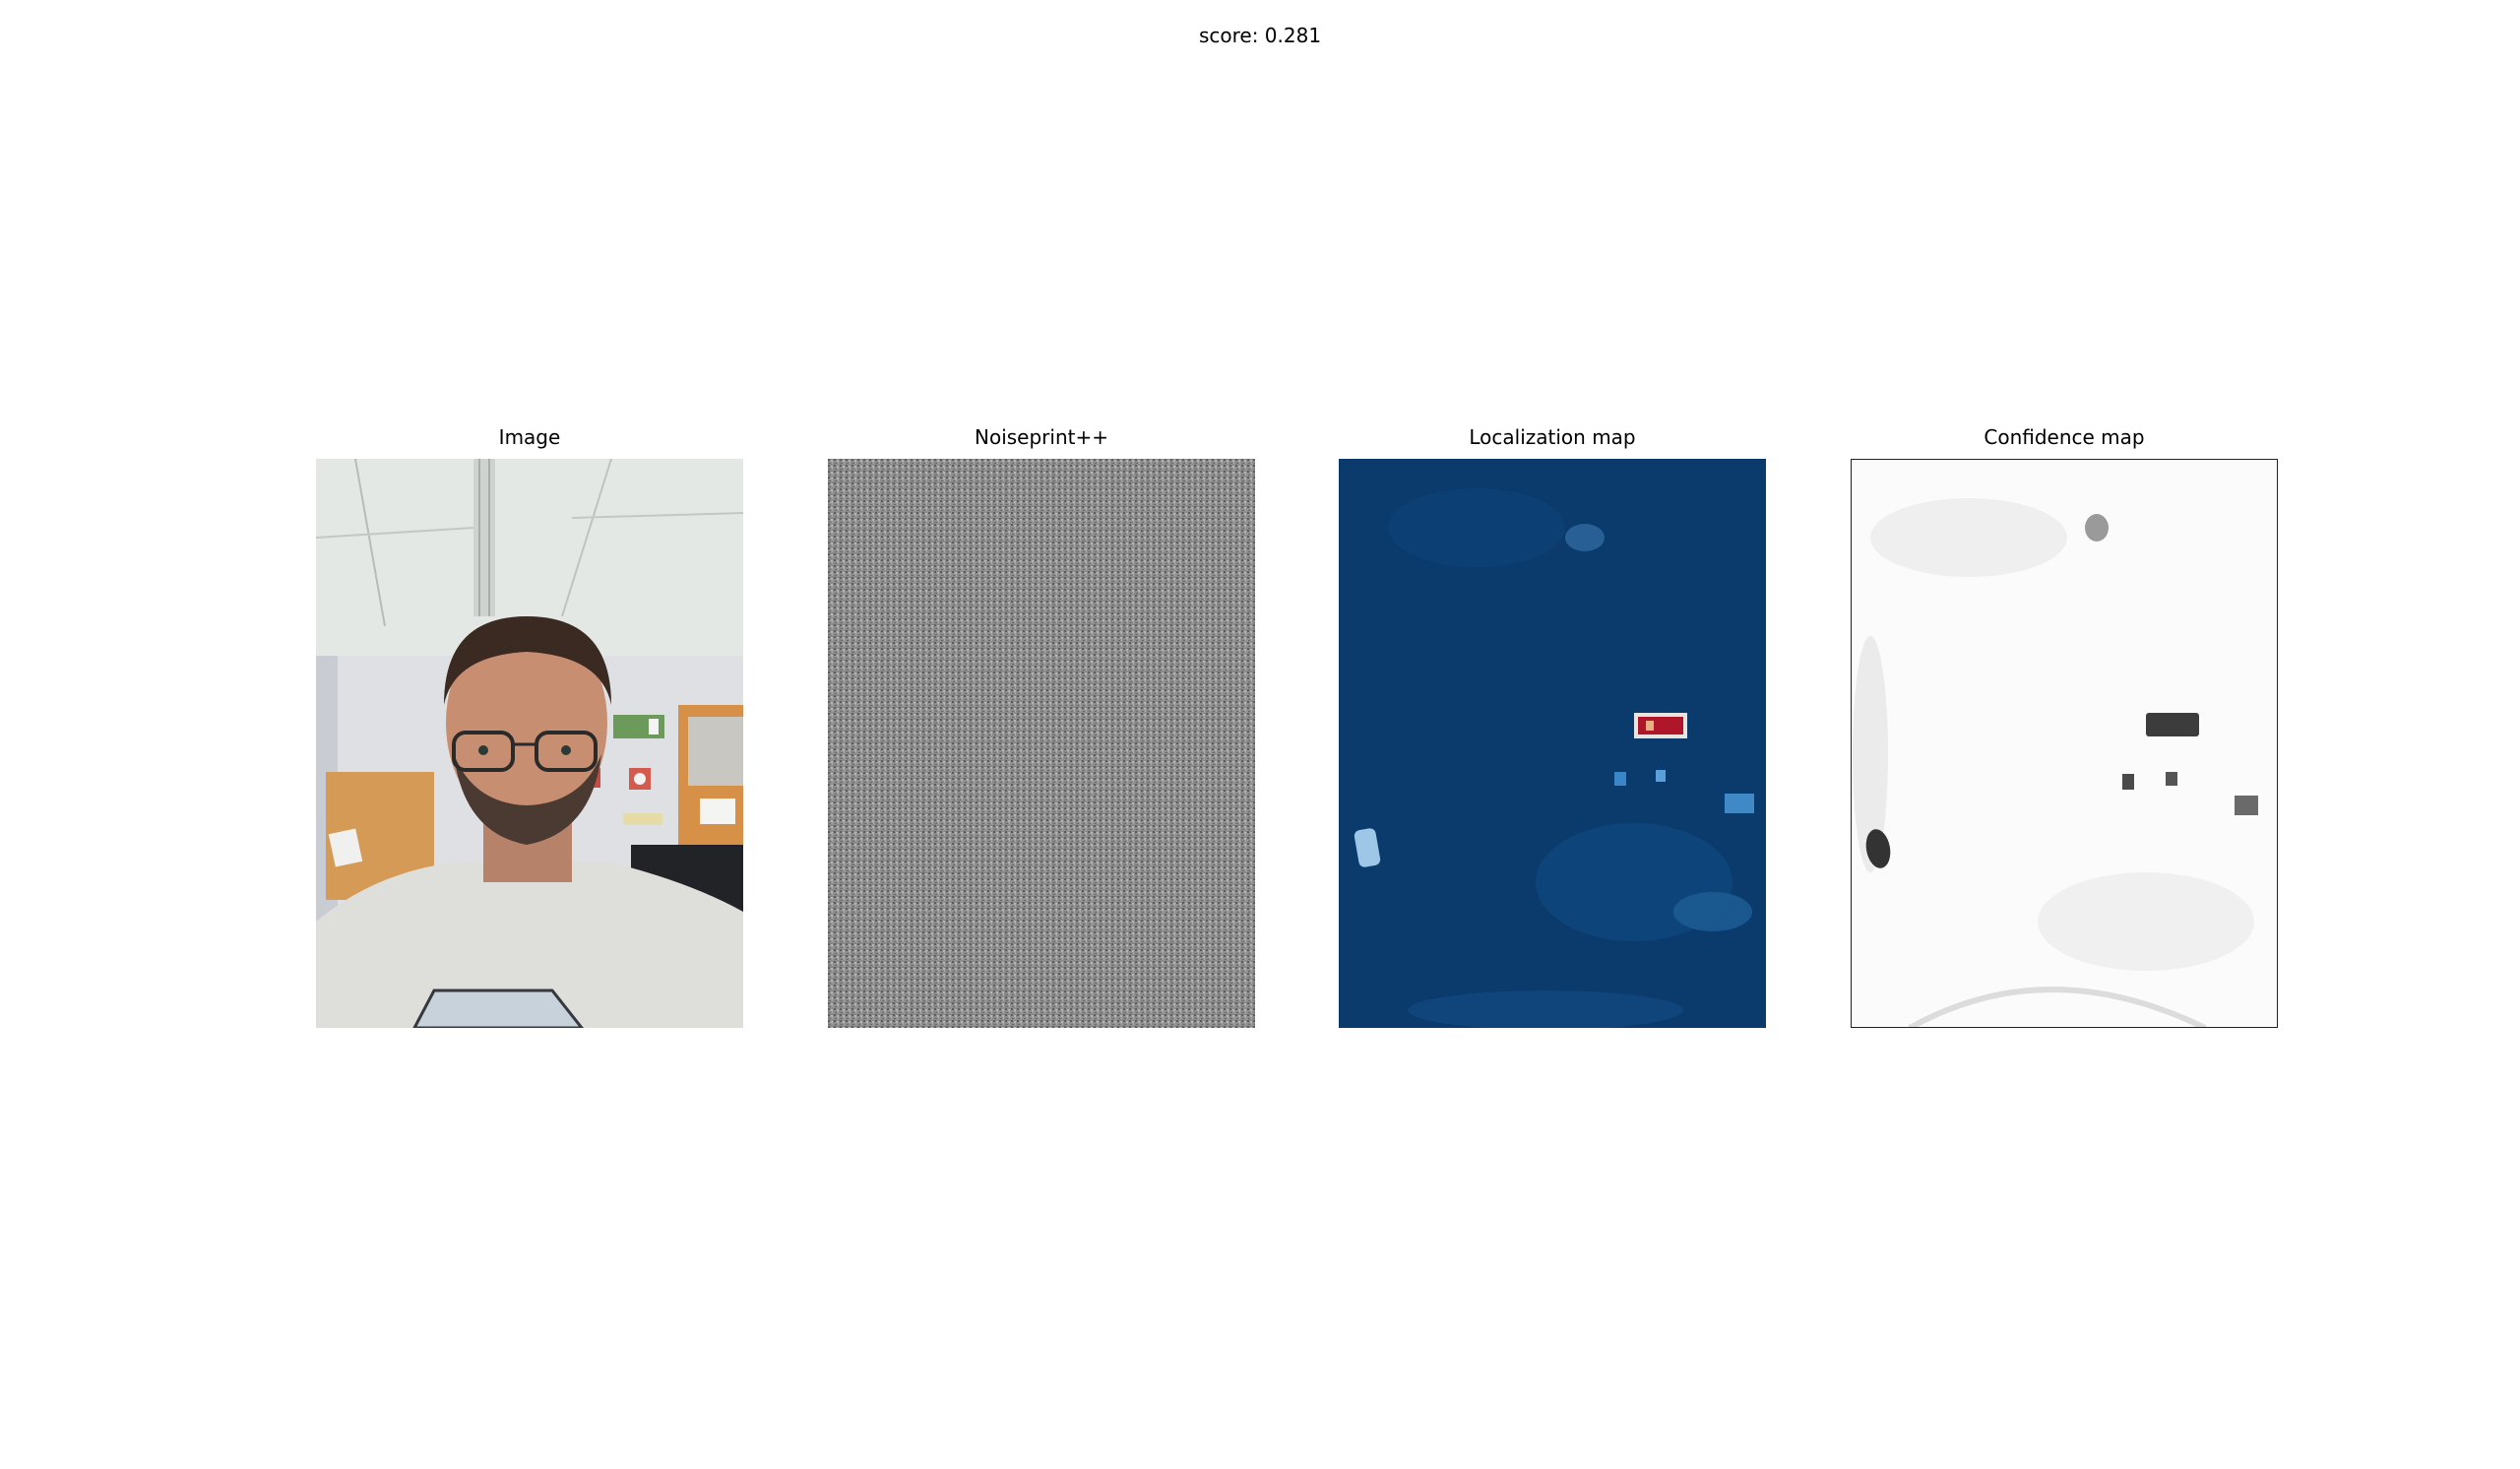 Image resolution: width=2520 pixels, height=1469 pixels. Describe the element at coordinates (1041, 437) in the screenshot. I see `noiseprint-panel-title: Noiseprint++` at that location.